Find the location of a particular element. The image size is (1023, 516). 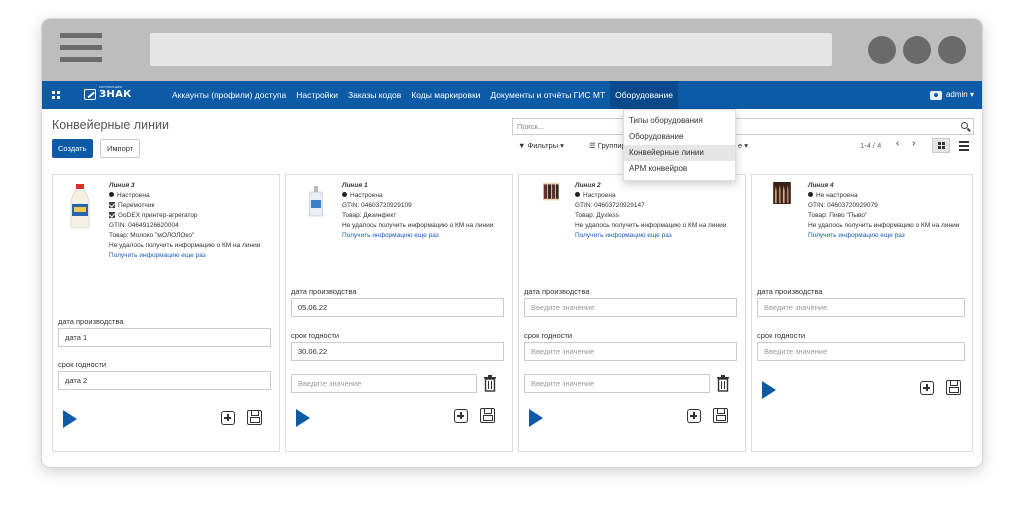

dropdown-item-conveyor-arm: АРМ конвейров is located at coordinates (679, 169).